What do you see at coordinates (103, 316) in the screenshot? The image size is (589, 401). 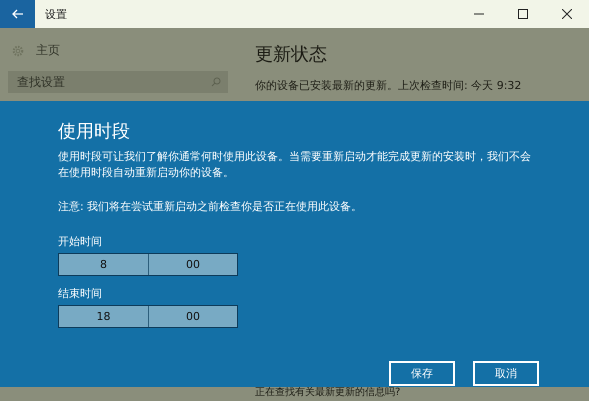 I see `hour-picker: 18` at bounding box center [103, 316].